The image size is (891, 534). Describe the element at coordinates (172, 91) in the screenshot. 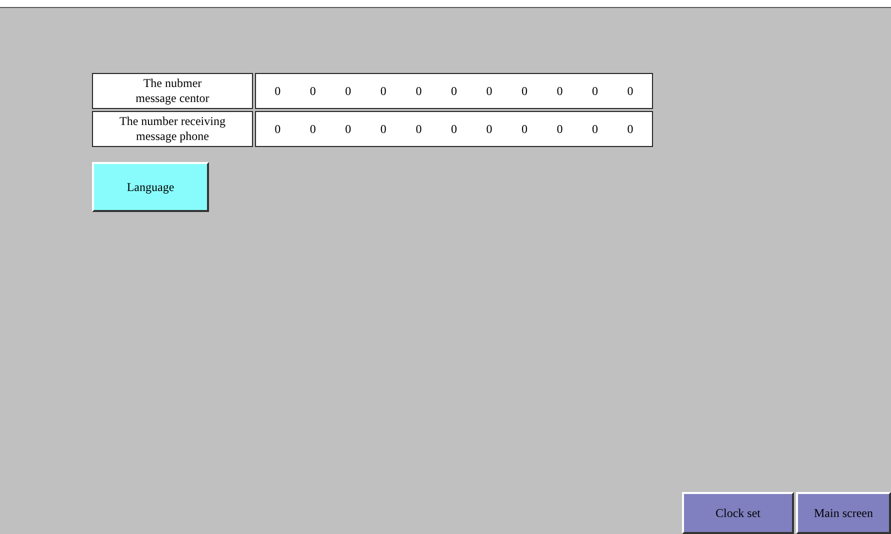

I see `row-label: The nubmer message centor` at that location.